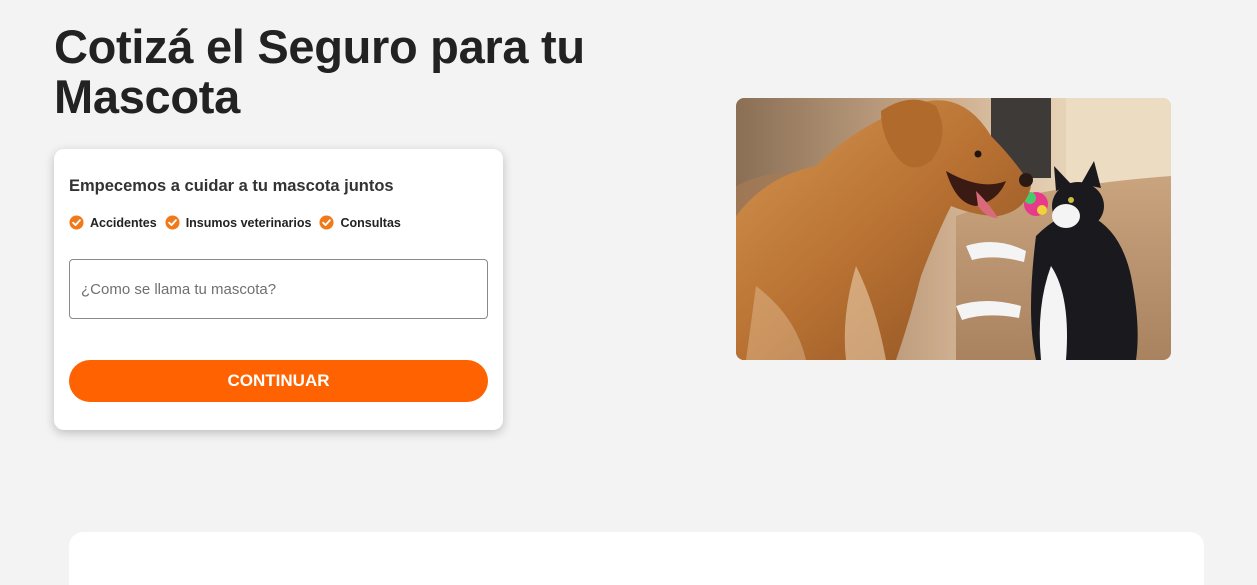 This screenshot has width=1257, height=585. What do you see at coordinates (123, 222) in the screenshot?
I see `coverage-label: Accidentes` at bounding box center [123, 222].